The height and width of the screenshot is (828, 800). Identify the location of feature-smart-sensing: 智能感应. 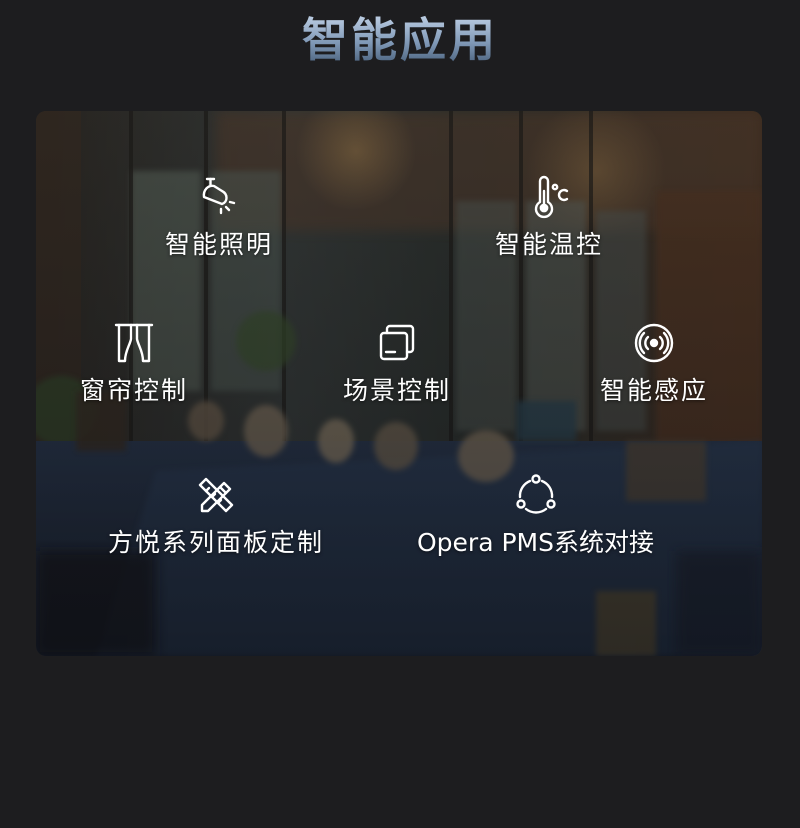
(654, 363).